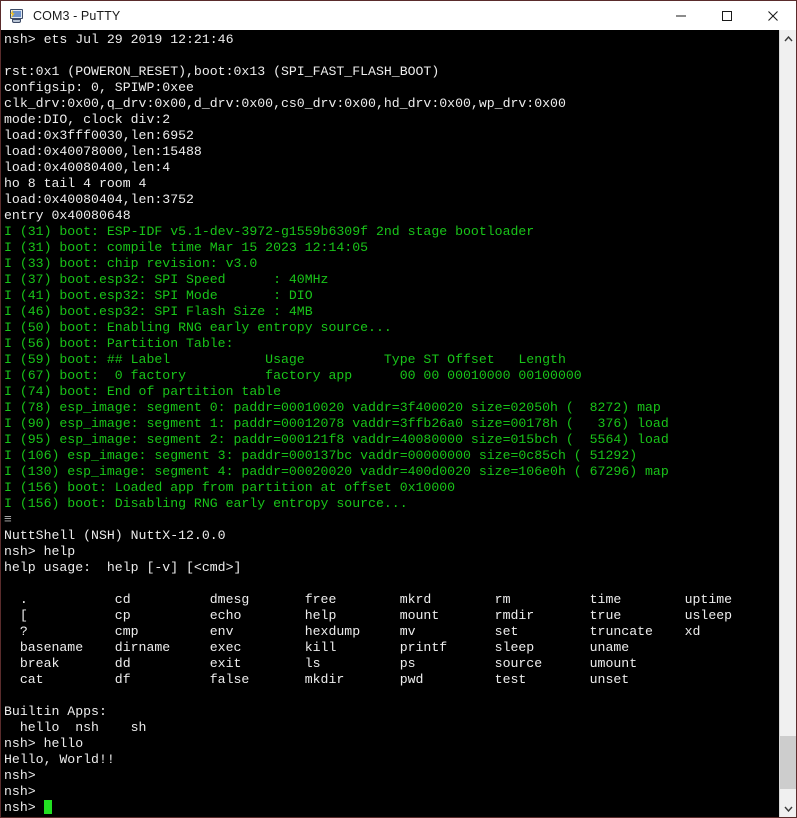 This screenshot has width=797, height=818. I want to click on terminal-line: . cd dmesg free mkrd rm time uptime, so click(368, 599).